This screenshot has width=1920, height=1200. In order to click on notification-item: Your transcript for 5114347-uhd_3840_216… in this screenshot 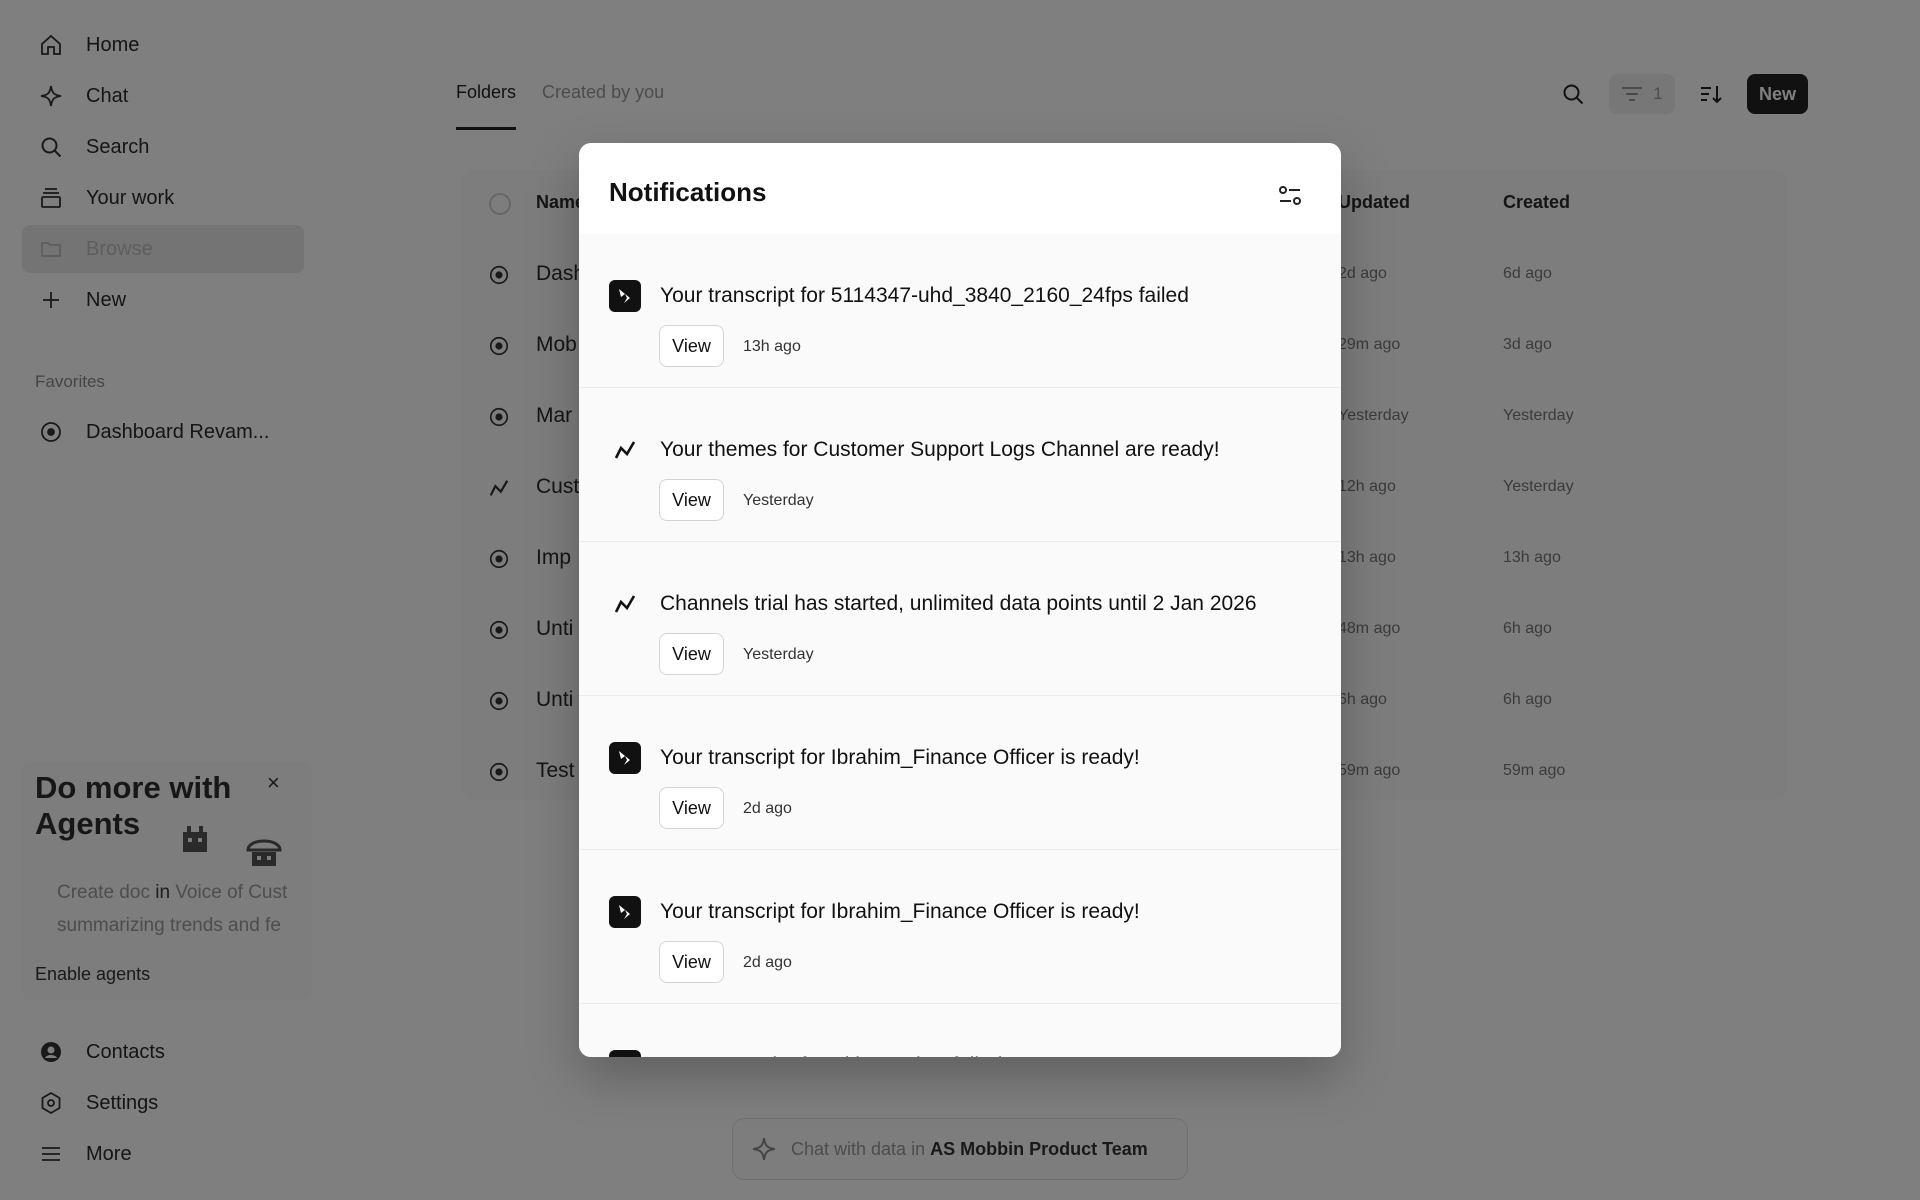, I will do `click(960, 311)`.